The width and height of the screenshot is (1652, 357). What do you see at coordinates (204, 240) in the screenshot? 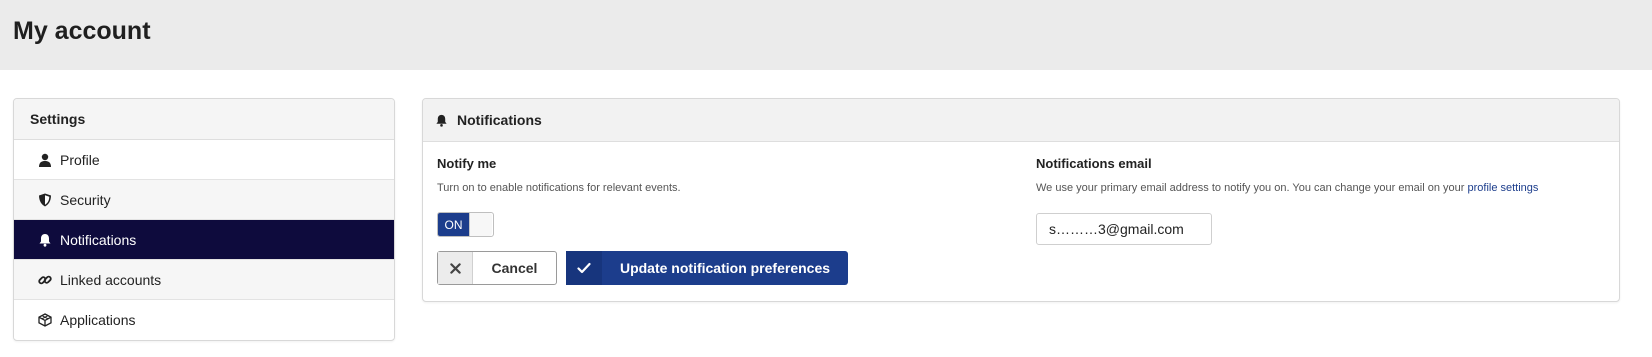
I see `sidebar-item-notifications: Notifications` at bounding box center [204, 240].